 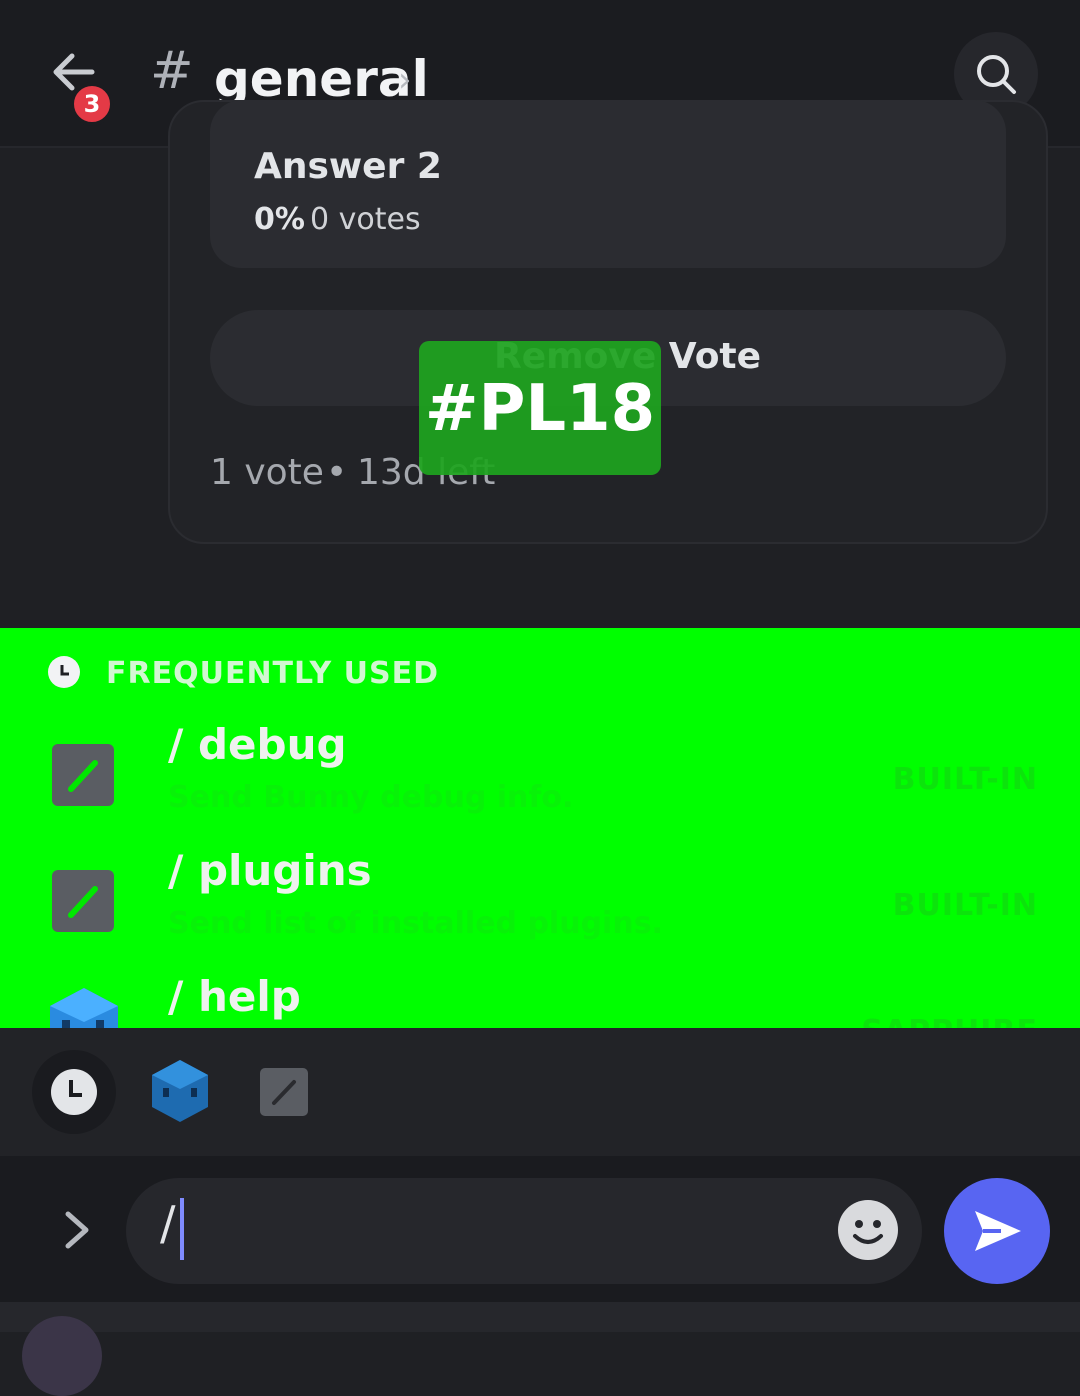 I want to click on poll-vote-count: 1 vote, so click(x=267, y=472).